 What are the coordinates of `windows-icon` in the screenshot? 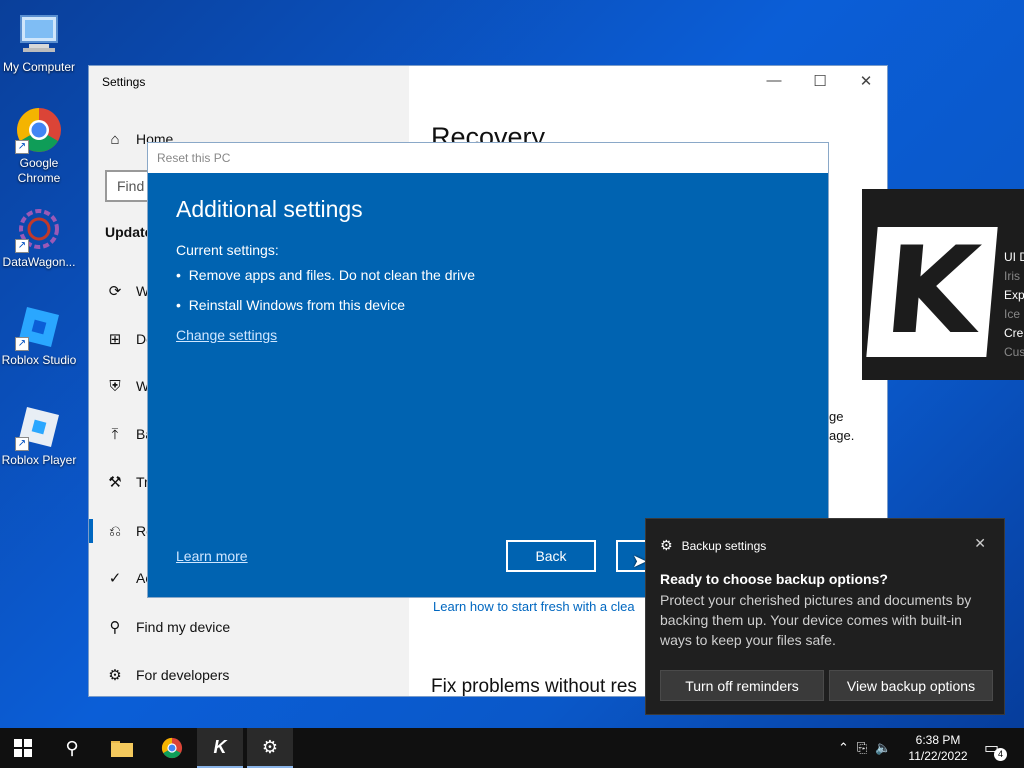 It's located at (23, 748).